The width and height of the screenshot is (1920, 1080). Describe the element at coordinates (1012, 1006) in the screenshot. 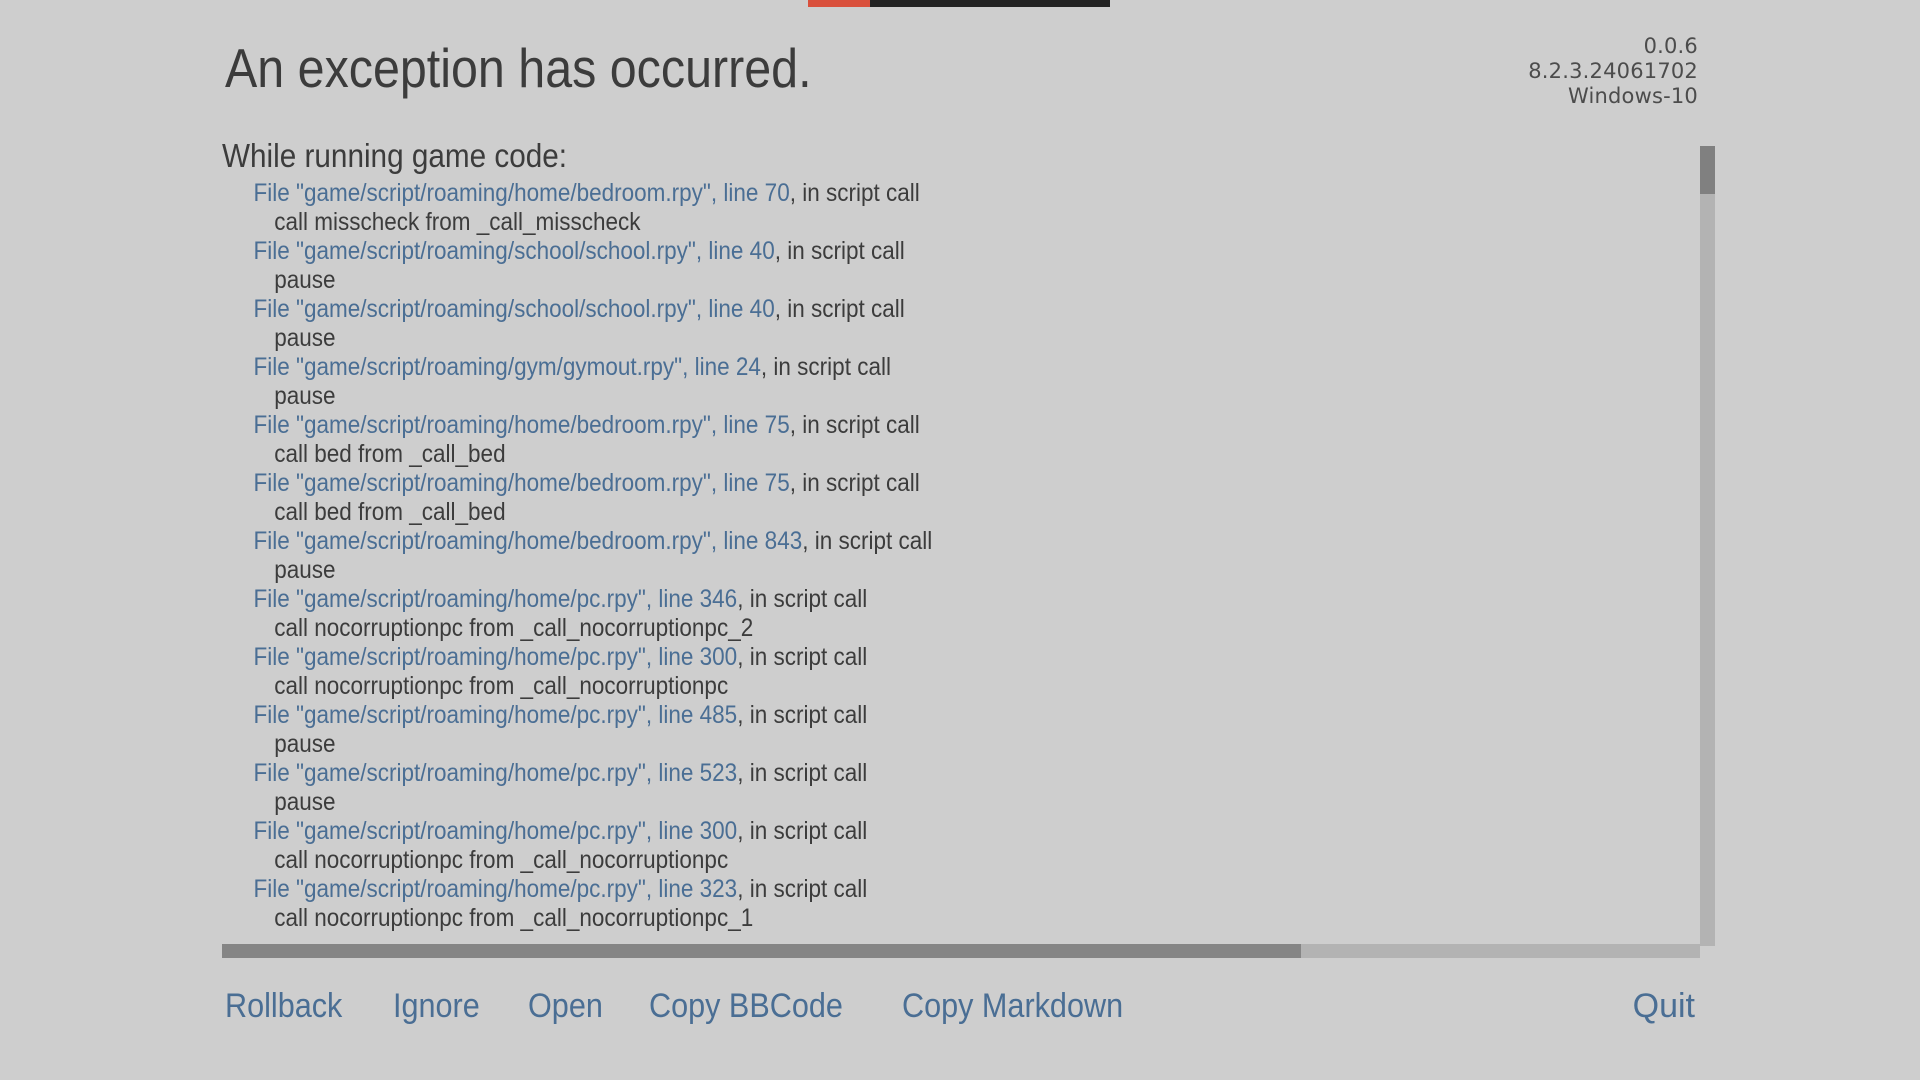

I see `copy-markdown-button: Copy Markdown` at that location.